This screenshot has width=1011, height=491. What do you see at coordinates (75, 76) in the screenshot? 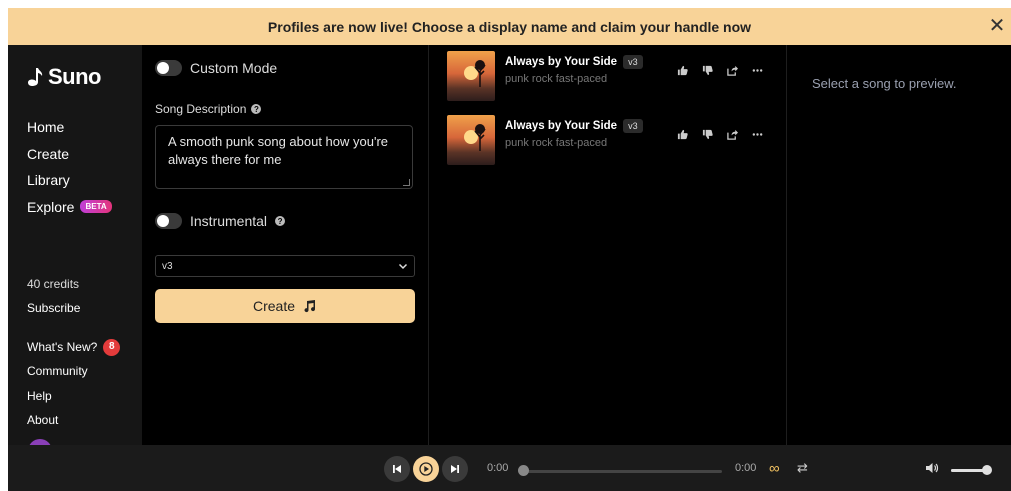
I see `logo-text: Suno` at bounding box center [75, 76].